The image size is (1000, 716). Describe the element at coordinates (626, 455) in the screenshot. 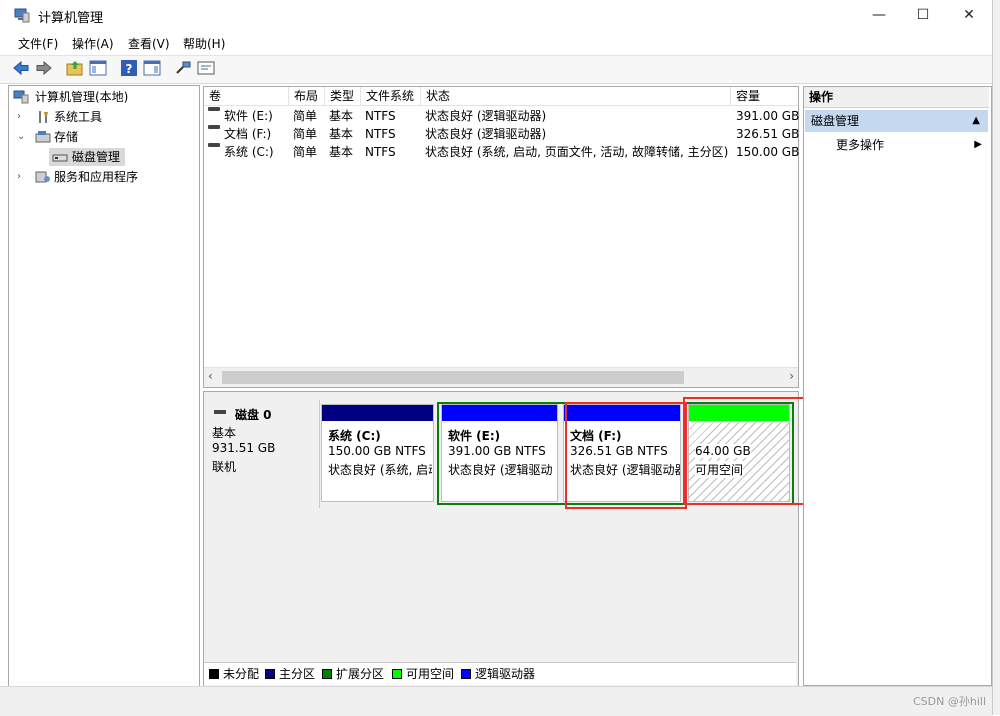

I see `highlight-box-f` at that location.